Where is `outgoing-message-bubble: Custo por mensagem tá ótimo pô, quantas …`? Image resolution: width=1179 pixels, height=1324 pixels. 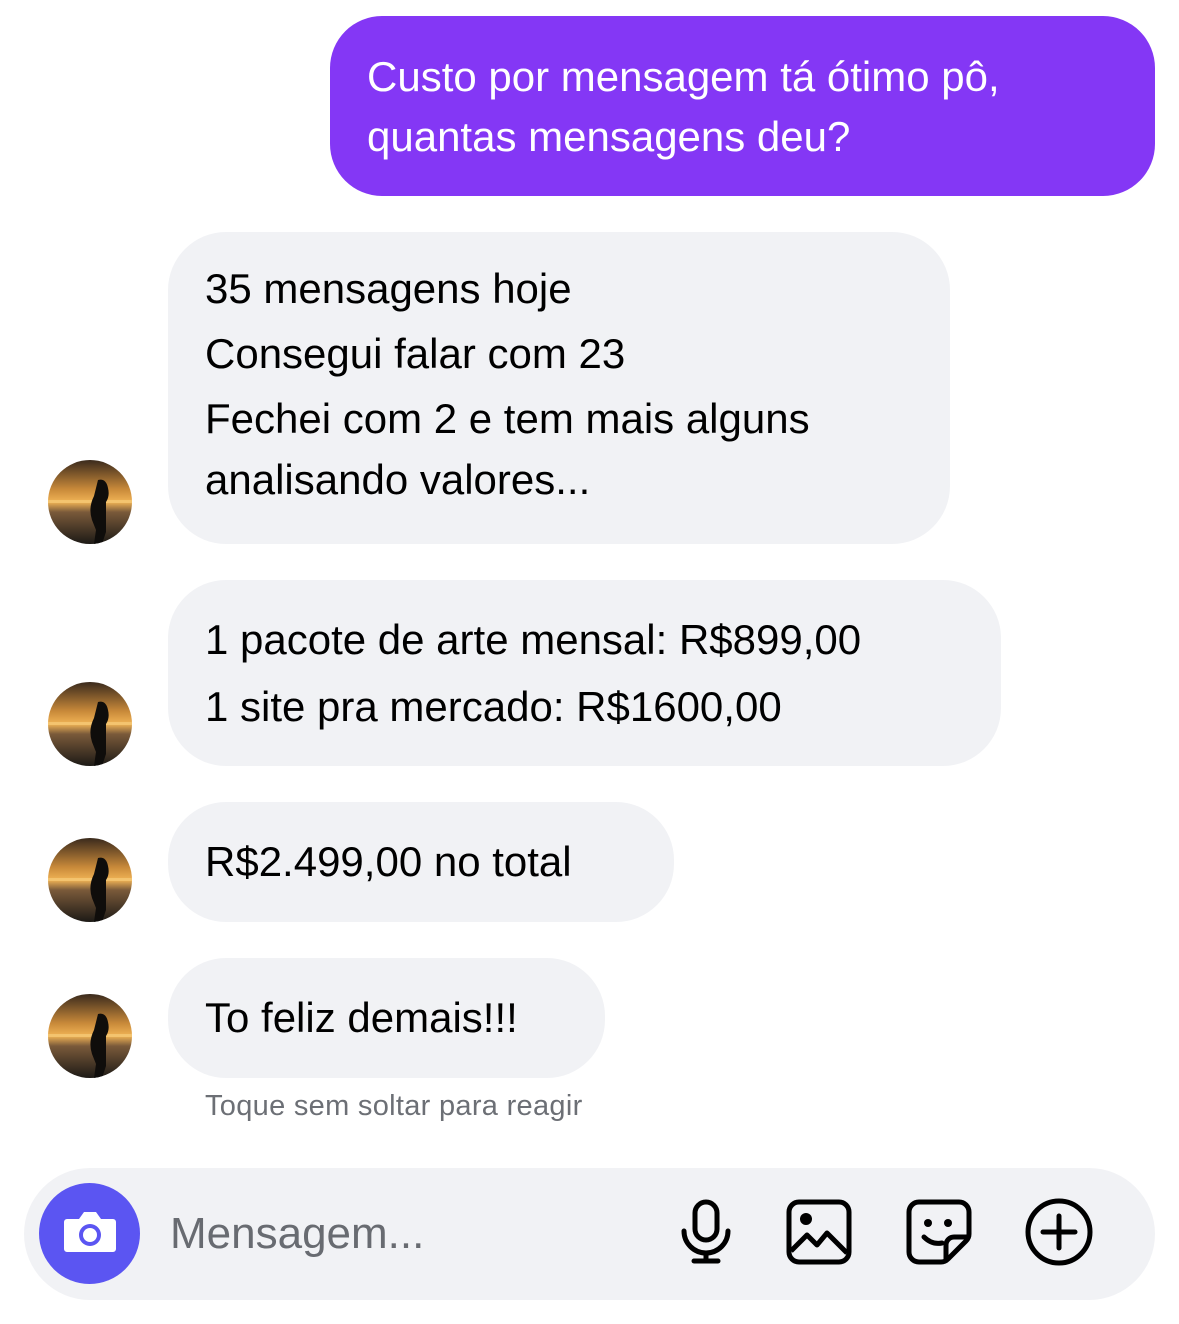
outgoing-message-bubble: Custo por mensagem tá ótimo pô, quantas … is located at coordinates (742, 106).